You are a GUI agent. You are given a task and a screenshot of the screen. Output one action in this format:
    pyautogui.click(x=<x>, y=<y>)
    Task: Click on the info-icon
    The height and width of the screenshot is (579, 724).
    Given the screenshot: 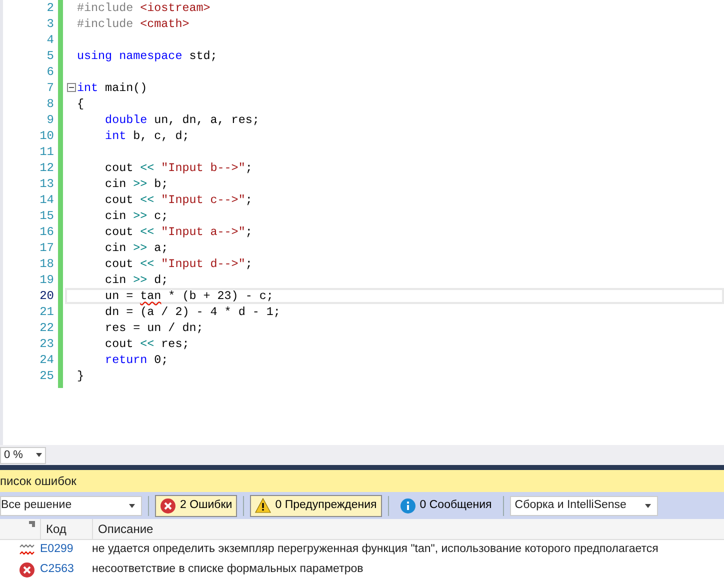 What is the action you would take?
    pyautogui.click(x=408, y=506)
    